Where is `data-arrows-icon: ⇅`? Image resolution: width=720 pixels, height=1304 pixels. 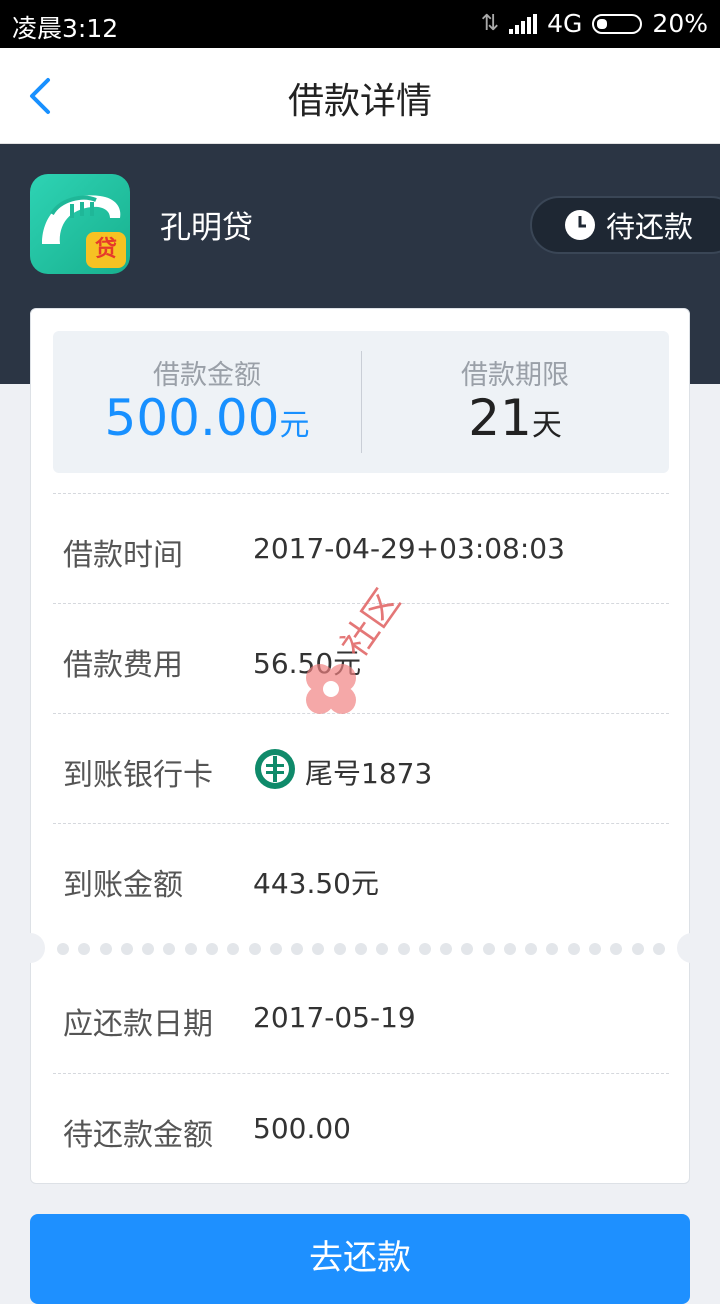
data-arrows-icon: ⇅ is located at coordinates (490, 23).